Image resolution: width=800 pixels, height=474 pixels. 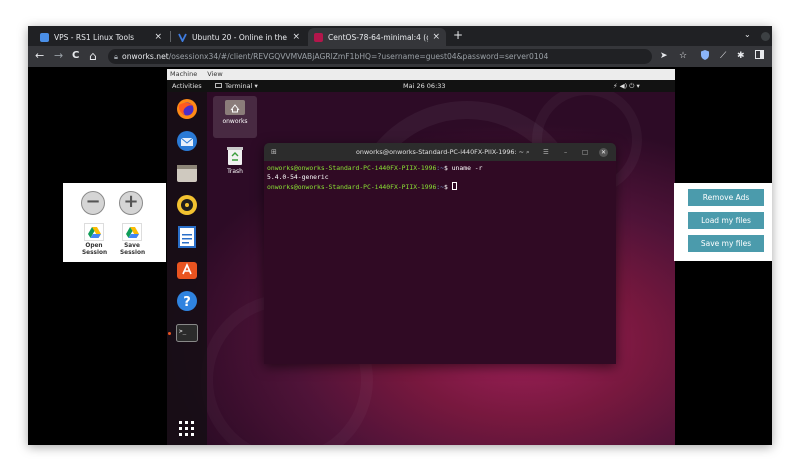 I want to click on maximize-icon: □, so click(x=585, y=152).